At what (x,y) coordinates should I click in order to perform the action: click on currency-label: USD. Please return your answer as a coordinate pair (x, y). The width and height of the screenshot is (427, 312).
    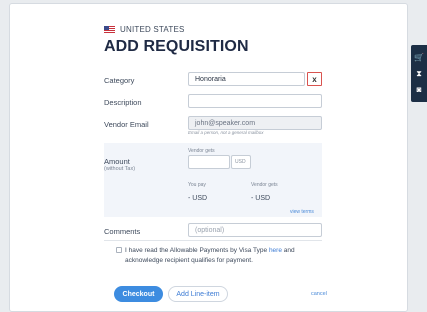
    Looking at the image, I should click on (240, 162).